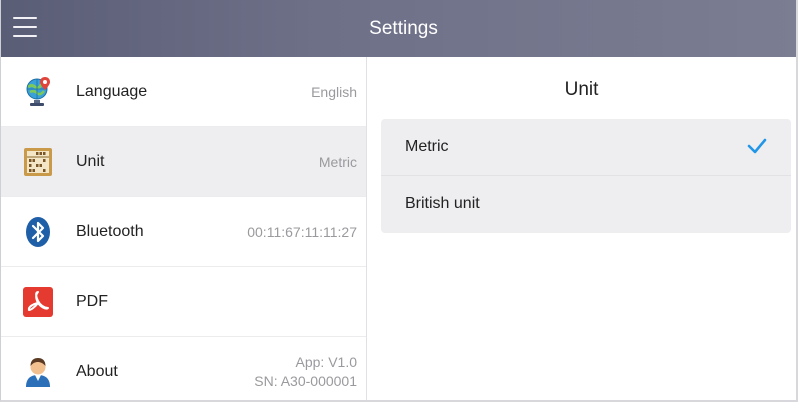  I want to click on user-icon, so click(38, 372).